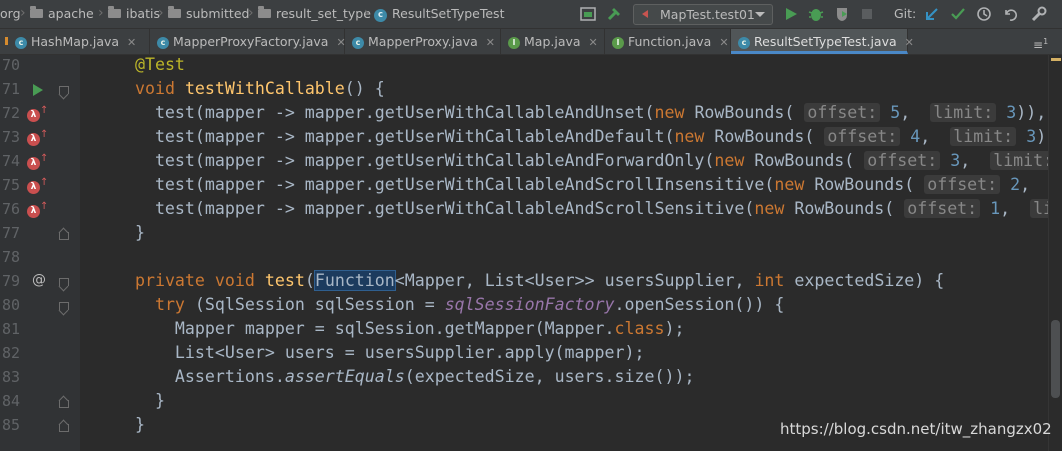 This screenshot has width=1062, height=451. What do you see at coordinates (916, 429) in the screenshot?
I see `watermark: https://blog.csdn.net/itw_zhangzx02` at bounding box center [916, 429].